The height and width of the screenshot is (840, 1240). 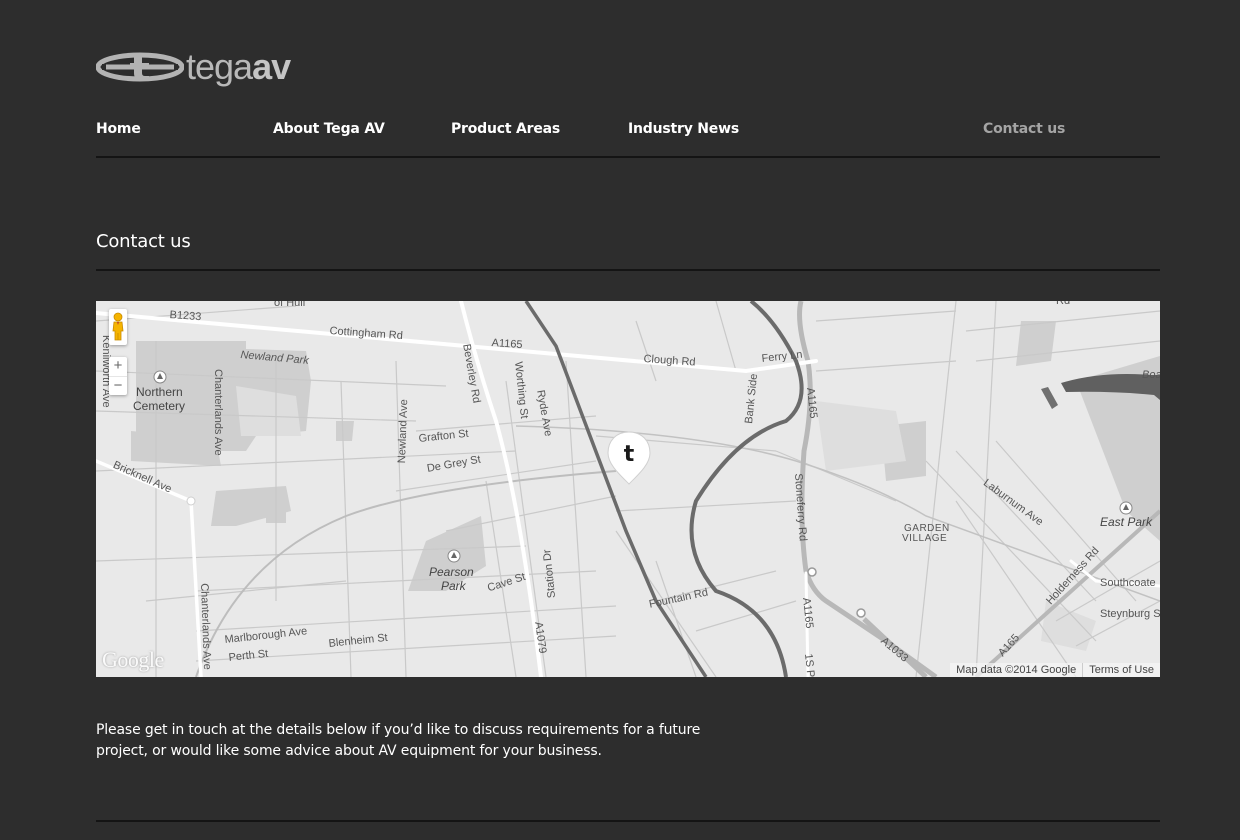 I want to click on google-logo: Google, so click(x=133, y=660).